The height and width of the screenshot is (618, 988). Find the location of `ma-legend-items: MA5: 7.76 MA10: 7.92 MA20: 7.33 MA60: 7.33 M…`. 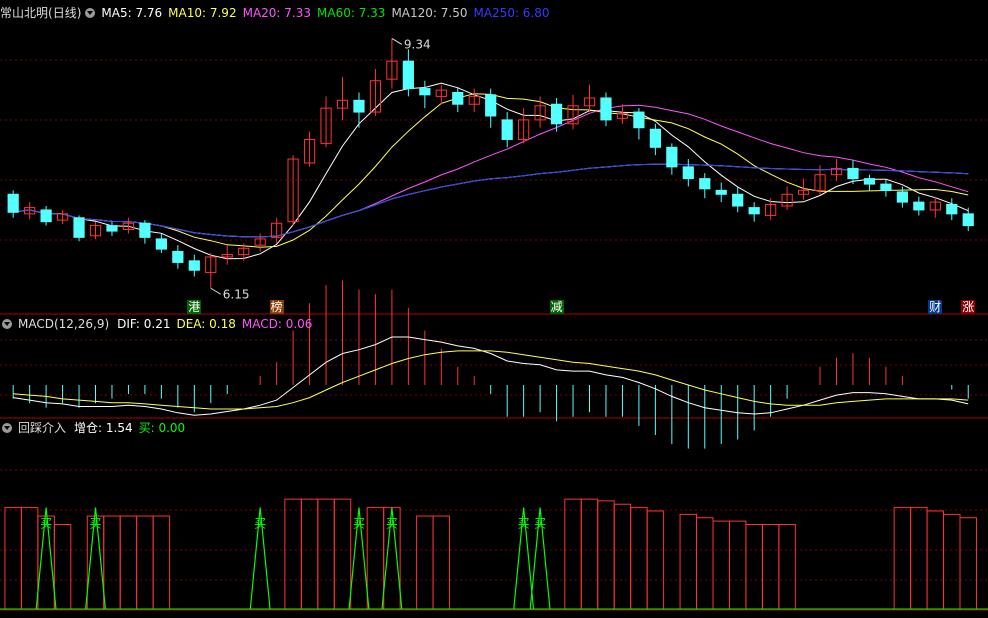

ma-legend-items: MA5: 7.76 MA10: 7.92 MA20: 7.33 MA60: 7.33 M… is located at coordinates (328, 13).